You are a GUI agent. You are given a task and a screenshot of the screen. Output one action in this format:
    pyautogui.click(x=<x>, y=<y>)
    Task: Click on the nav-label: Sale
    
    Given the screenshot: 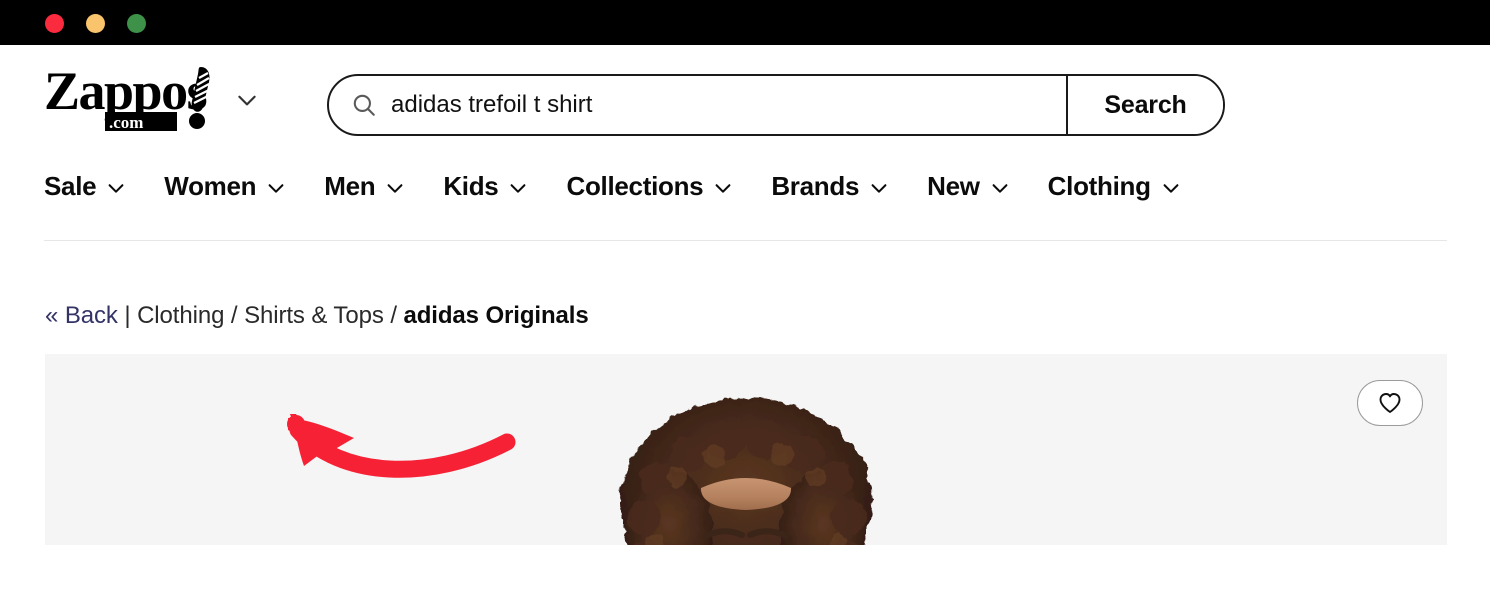 What is the action you would take?
    pyautogui.click(x=70, y=186)
    